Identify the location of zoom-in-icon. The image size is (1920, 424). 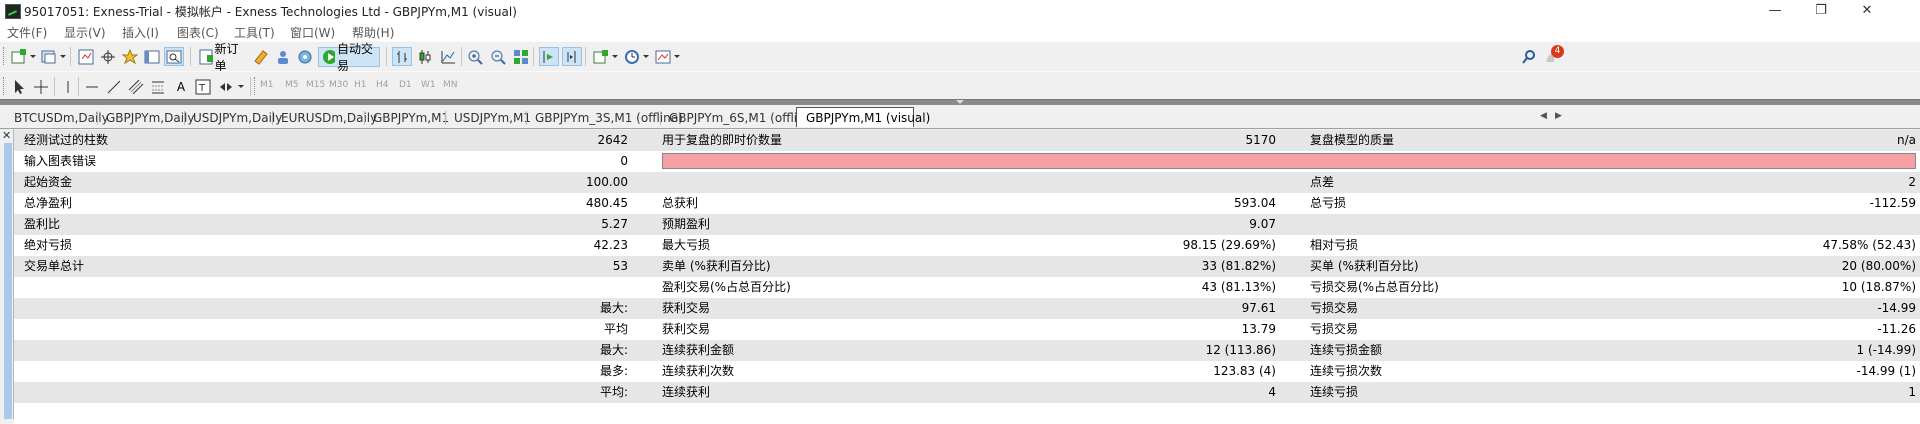
(475, 56).